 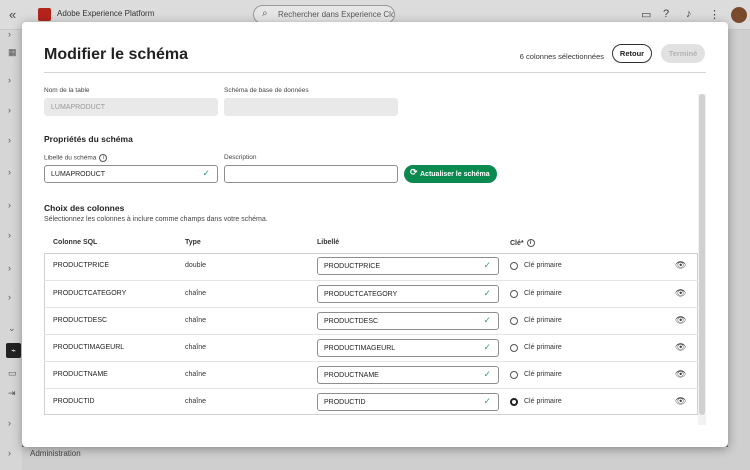 What do you see at coordinates (646, 14) in the screenshot?
I see `chat-icon: ▭` at bounding box center [646, 14].